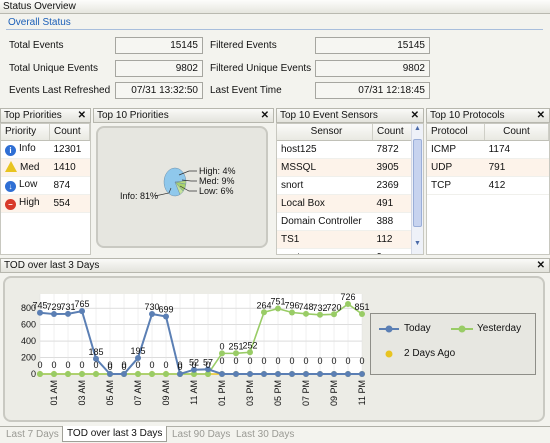  What do you see at coordinates (60, 90) in the screenshot?
I see `refreshed-label: Events Last Refreshed` at bounding box center [60, 90].